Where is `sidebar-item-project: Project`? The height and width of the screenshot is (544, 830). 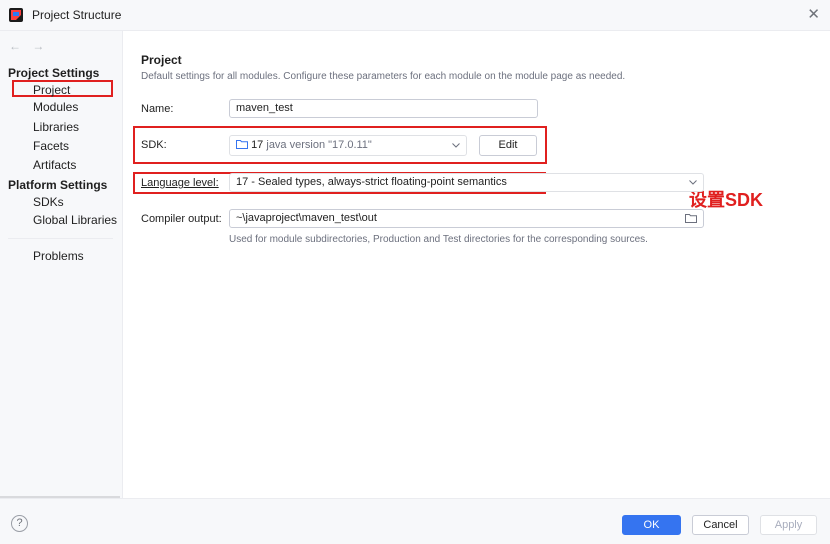 sidebar-item-project: Project is located at coordinates (62, 88).